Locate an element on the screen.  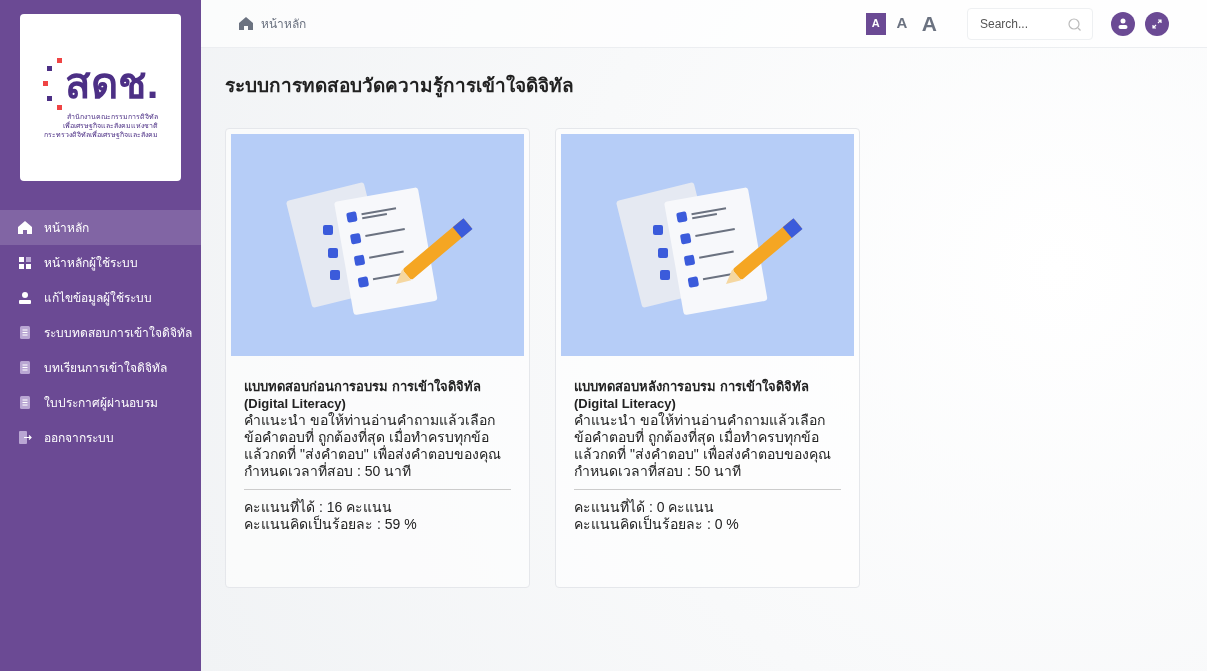
sidebar-item: แก้ไขข้อมูลผู้ใช้ระบบ is located at coordinates (100, 297).